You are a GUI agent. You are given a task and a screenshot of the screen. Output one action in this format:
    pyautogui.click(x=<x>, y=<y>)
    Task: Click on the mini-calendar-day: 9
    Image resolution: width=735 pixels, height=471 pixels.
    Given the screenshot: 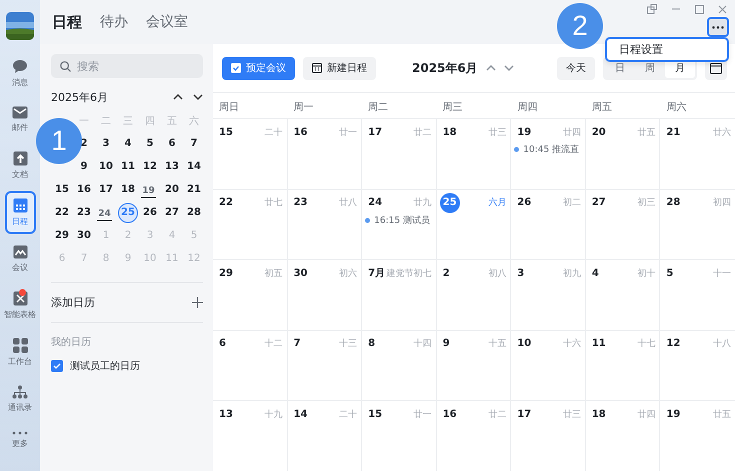 What is the action you would take?
    pyautogui.click(x=84, y=166)
    